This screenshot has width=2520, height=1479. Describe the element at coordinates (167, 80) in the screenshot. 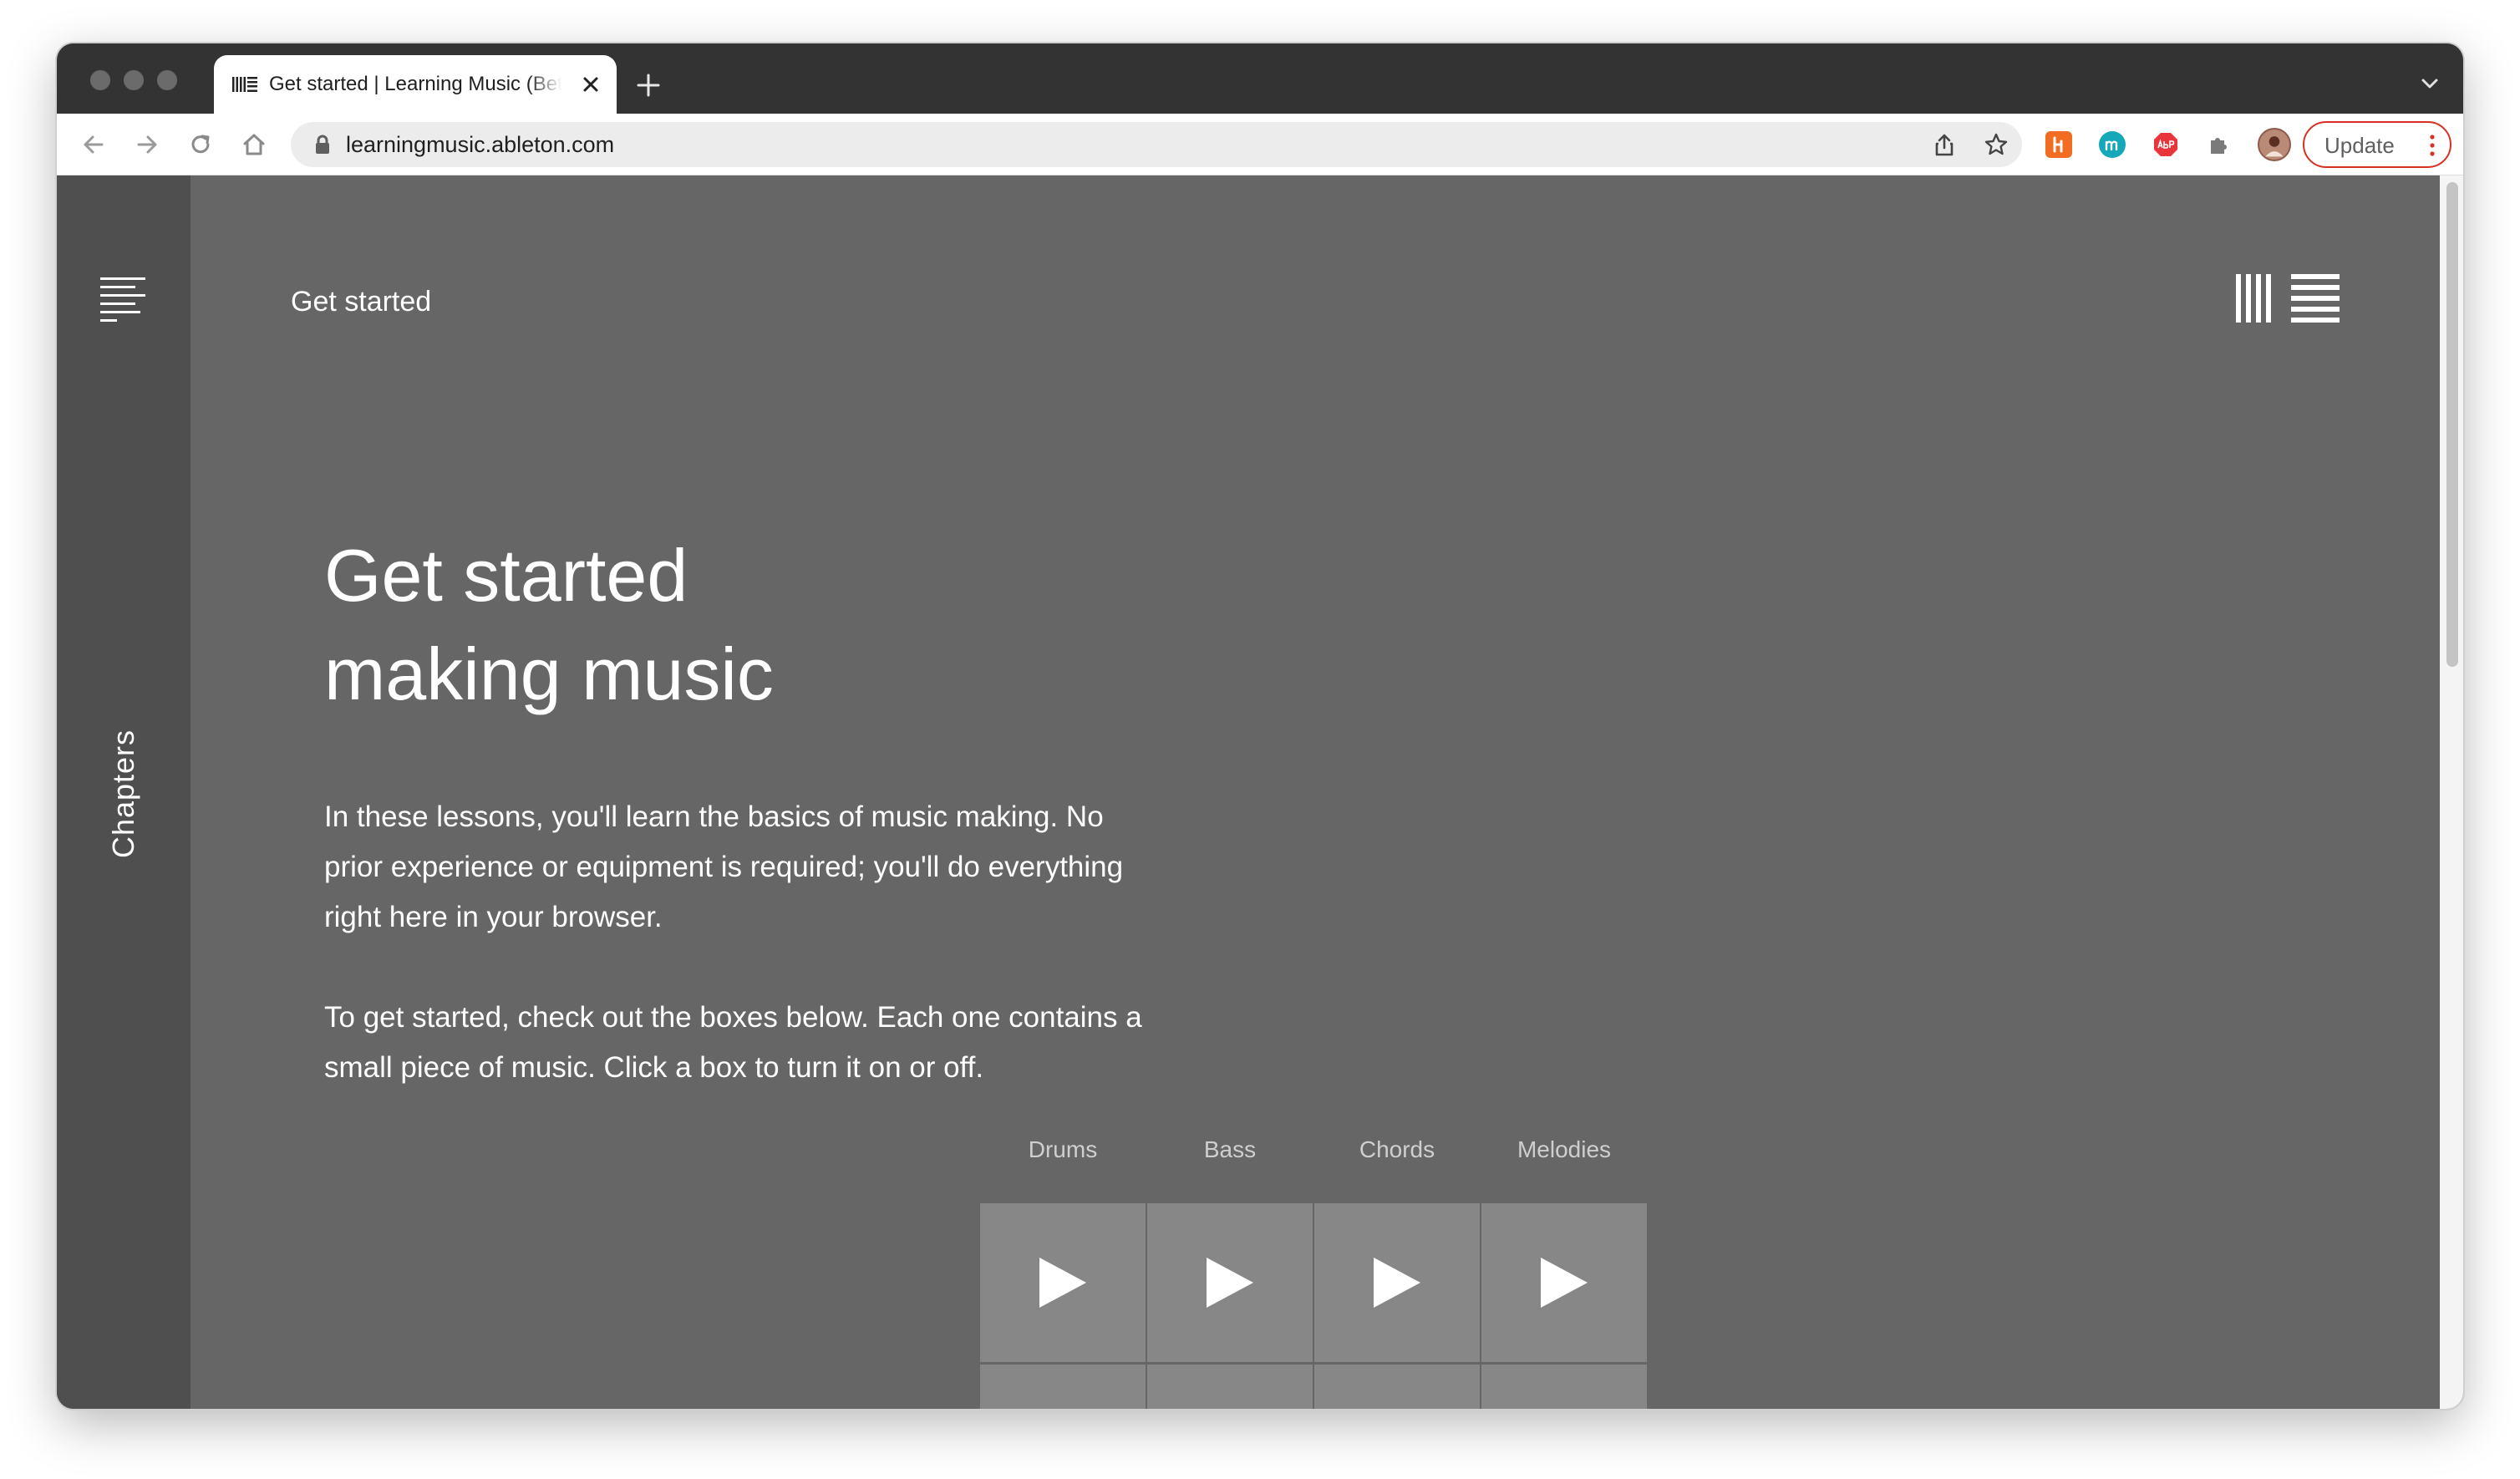

I see `maximize-window-button` at that location.